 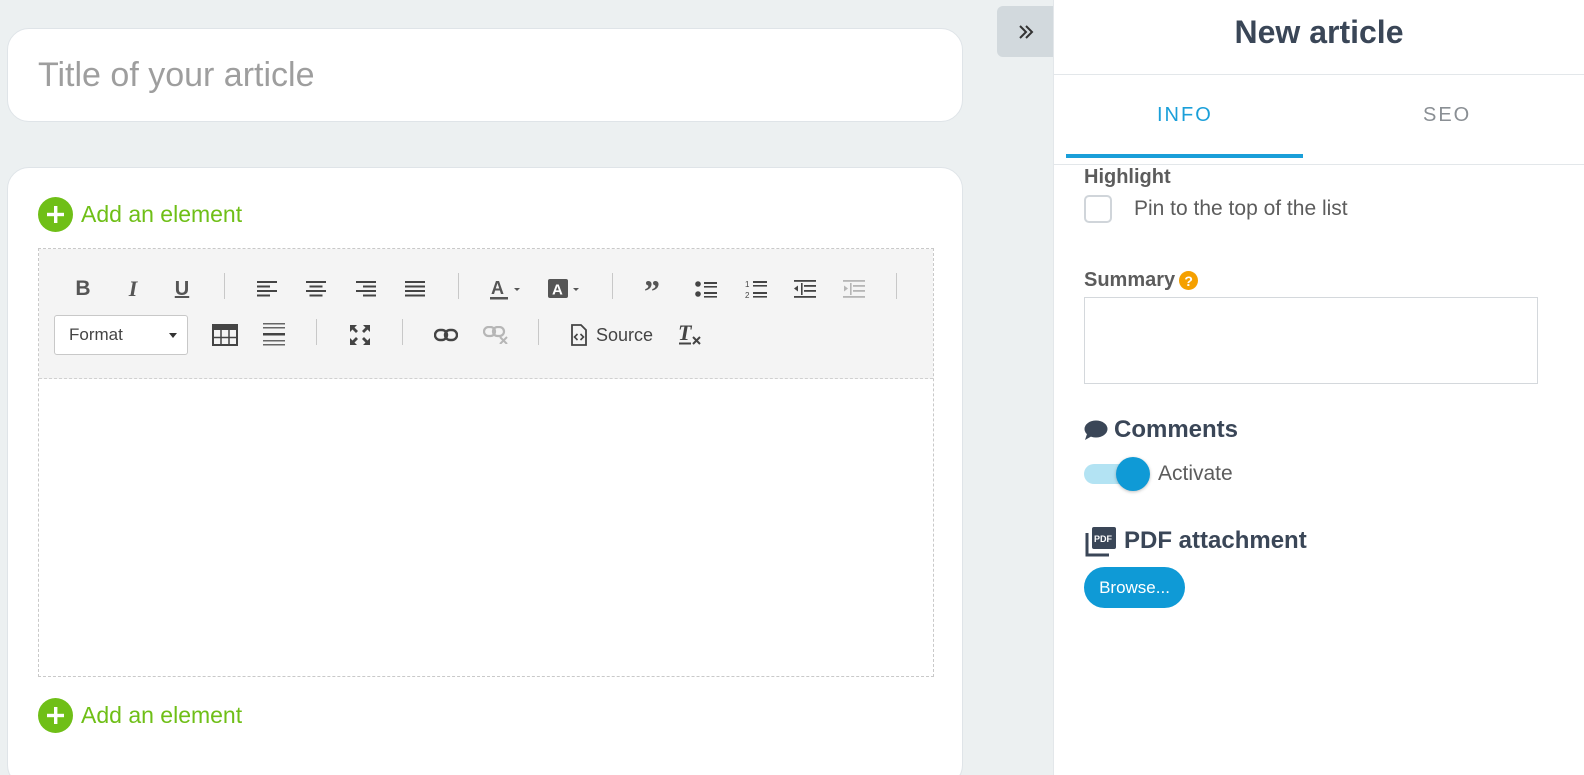 I want to click on comments-heading: Comments, so click(x=1161, y=430).